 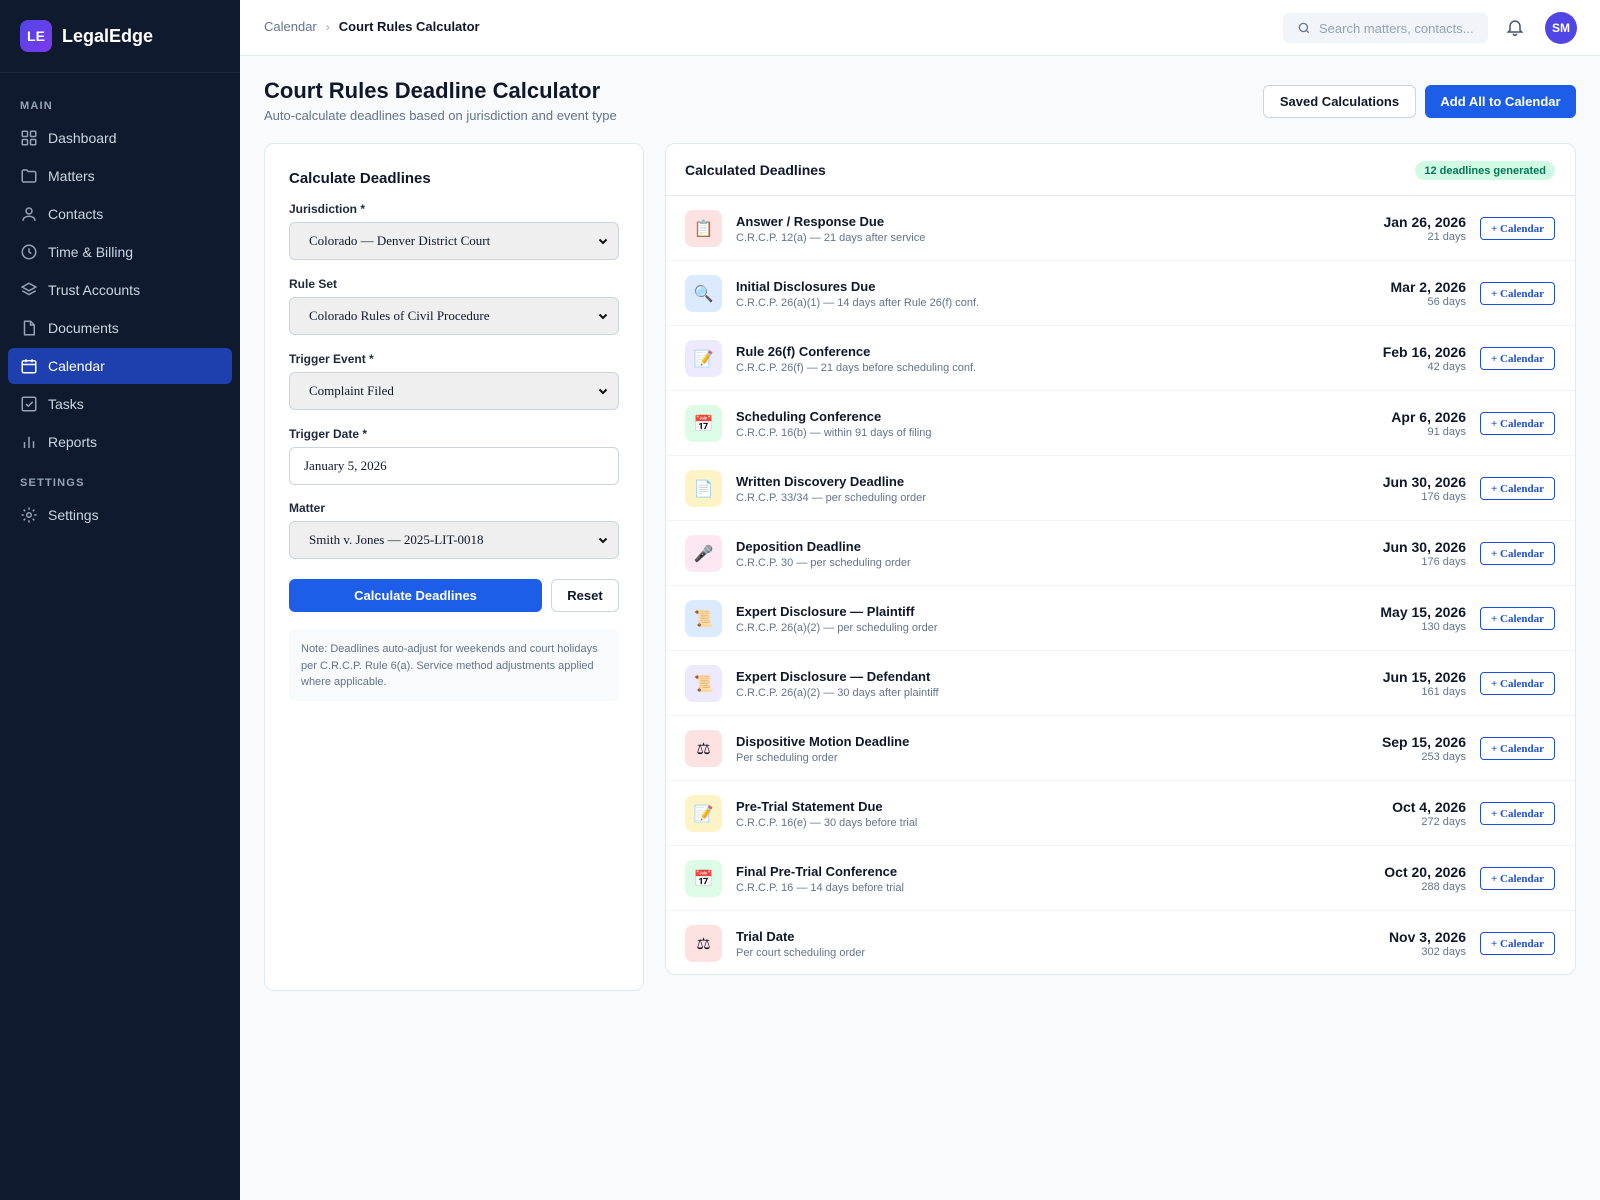 What do you see at coordinates (1443, 627) in the screenshot?
I see `deadline-days: 130 days` at bounding box center [1443, 627].